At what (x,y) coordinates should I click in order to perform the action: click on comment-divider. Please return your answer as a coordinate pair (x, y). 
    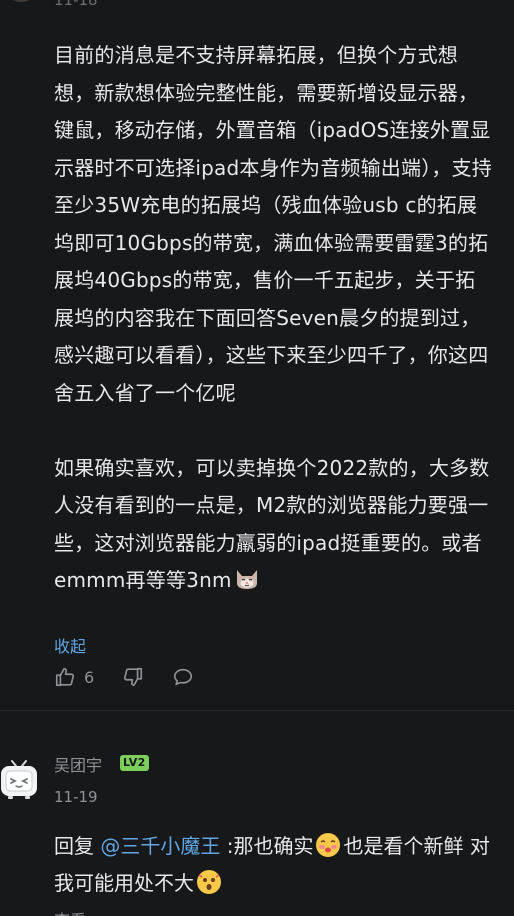
    Looking at the image, I should click on (257, 710).